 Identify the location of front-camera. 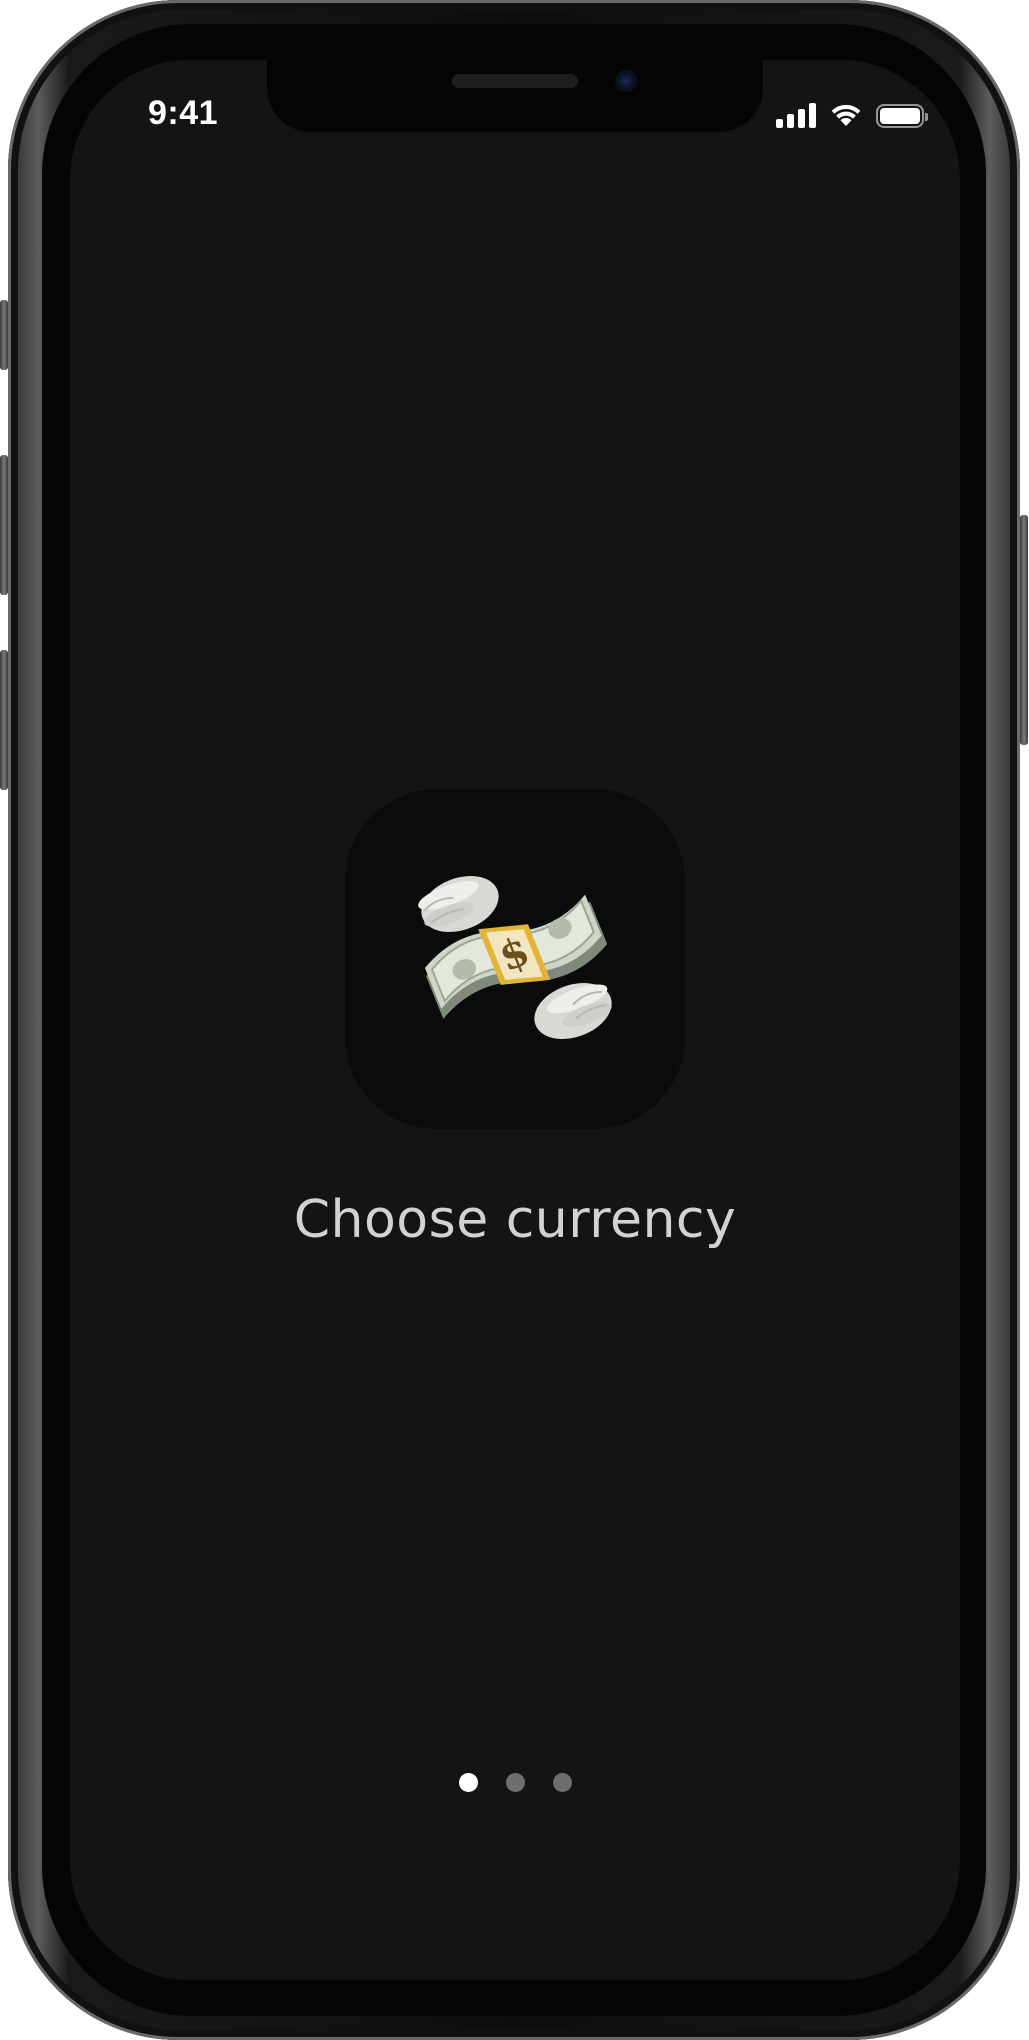
(626, 81).